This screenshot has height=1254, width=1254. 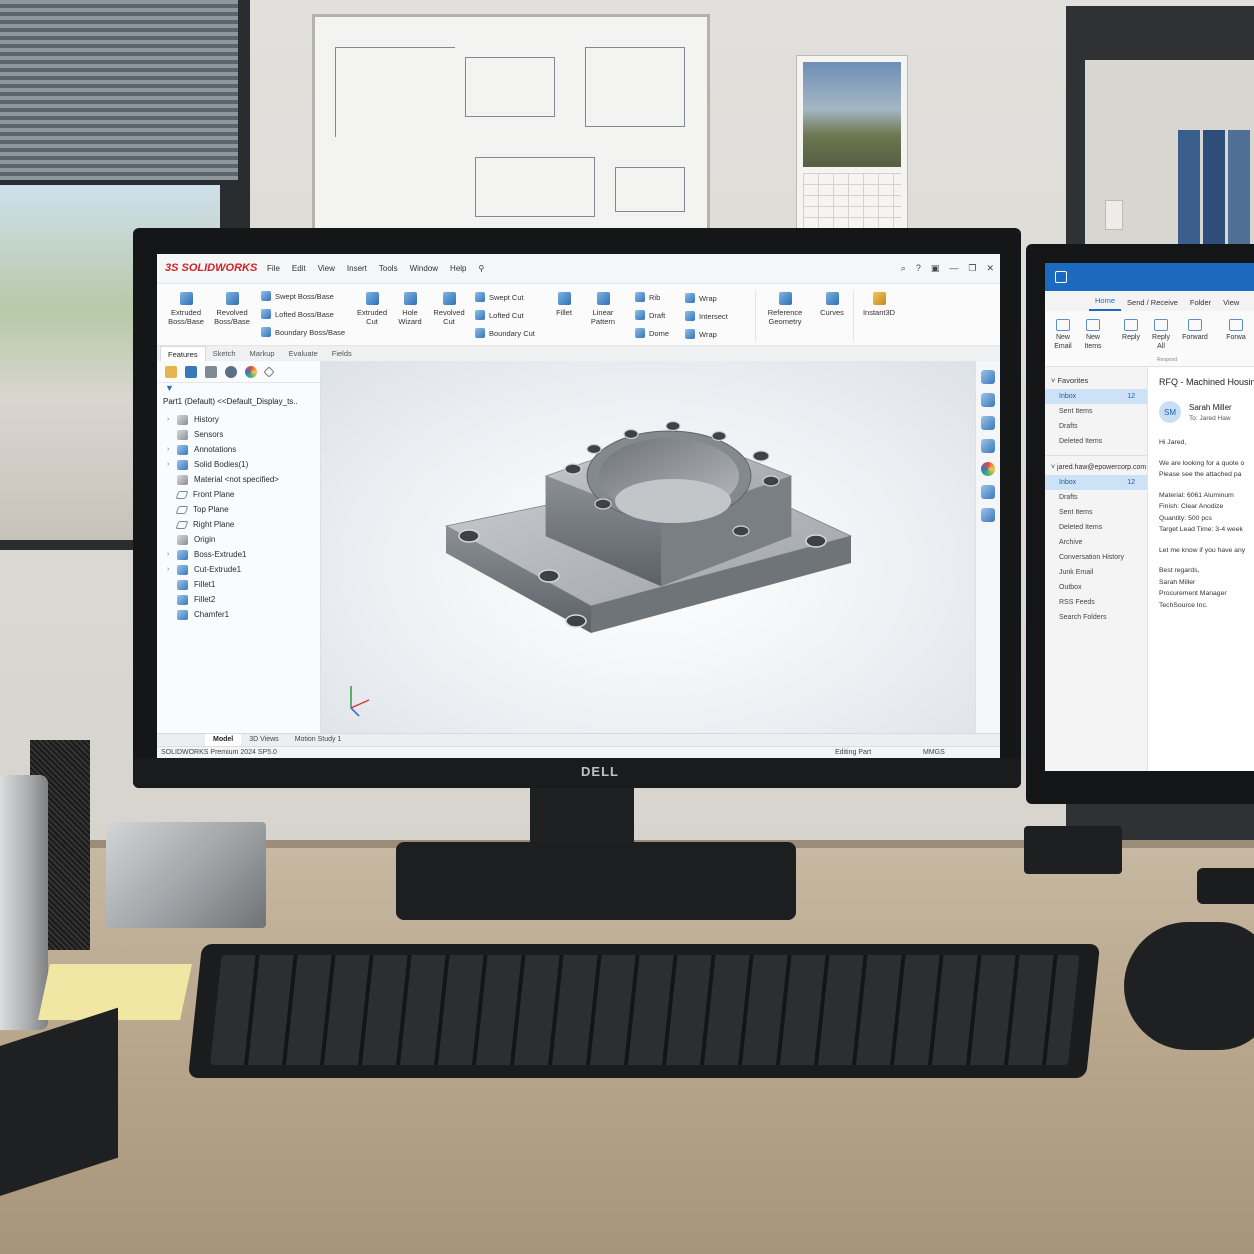 What do you see at coordinates (935, 268) in the screenshot?
I see `user-icon: ▣` at bounding box center [935, 268].